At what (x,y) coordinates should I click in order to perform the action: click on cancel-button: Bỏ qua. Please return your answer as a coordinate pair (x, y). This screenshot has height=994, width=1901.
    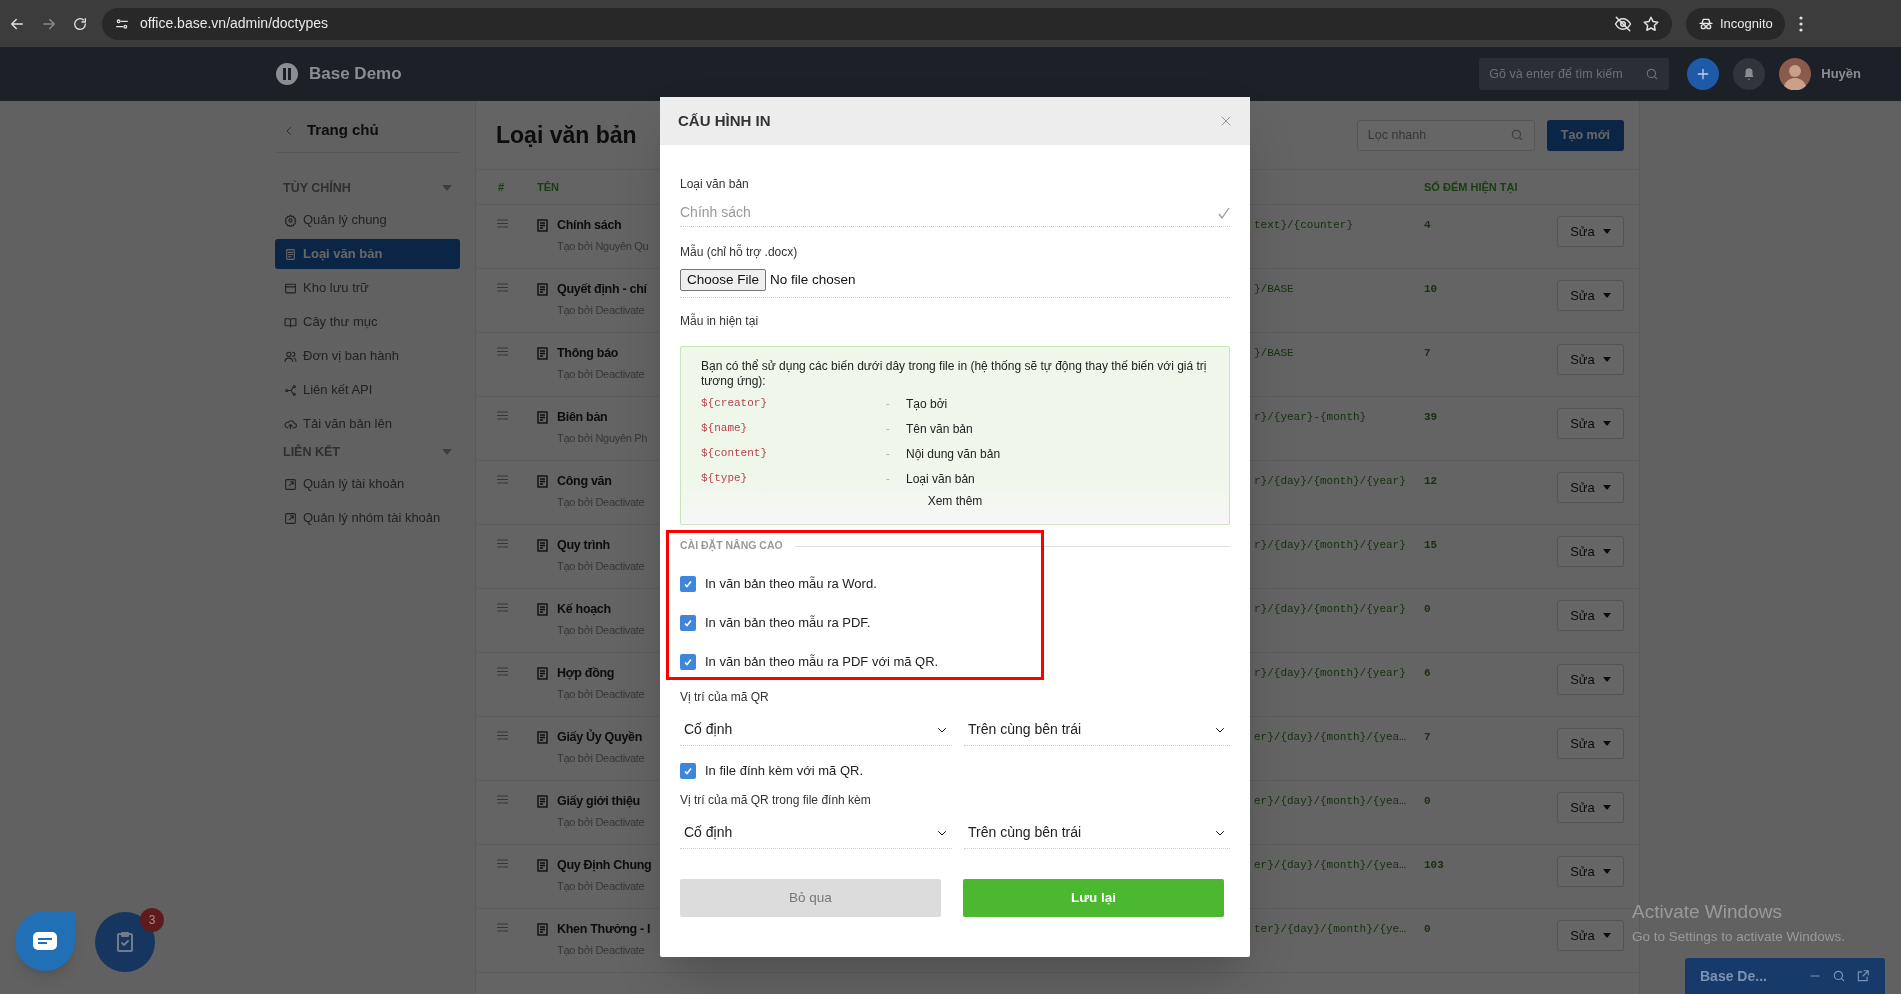
    Looking at the image, I should click on (810, 898).